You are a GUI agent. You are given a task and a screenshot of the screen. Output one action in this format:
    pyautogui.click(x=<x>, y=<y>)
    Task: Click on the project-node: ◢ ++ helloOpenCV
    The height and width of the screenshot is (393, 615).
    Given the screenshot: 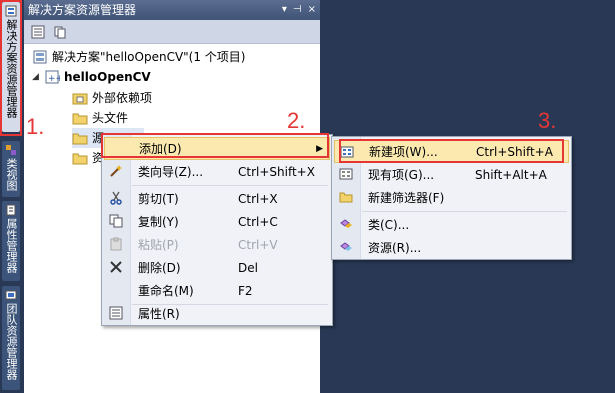 What is the action you would take?
    pyautogui.click(x=91, y=77)
    